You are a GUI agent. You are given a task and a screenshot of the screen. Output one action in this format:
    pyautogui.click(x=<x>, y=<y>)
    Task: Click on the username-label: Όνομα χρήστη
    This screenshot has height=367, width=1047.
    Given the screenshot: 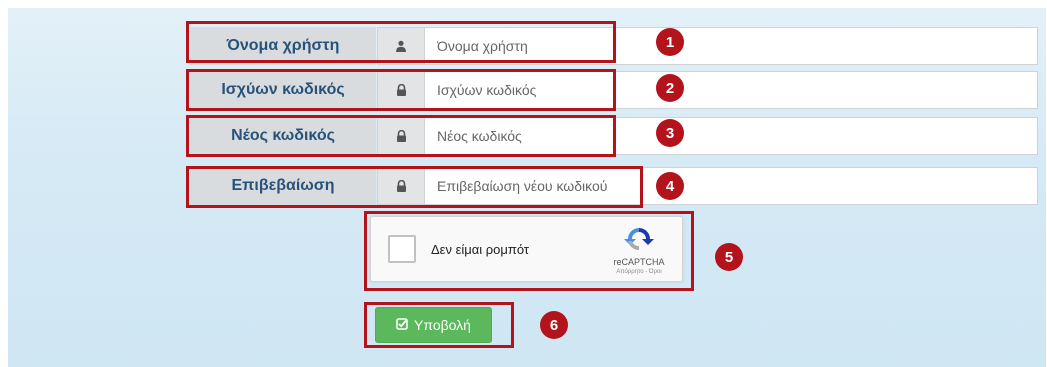 What is the action you would take?
    pyautogui.click(x=283, y=46)
    